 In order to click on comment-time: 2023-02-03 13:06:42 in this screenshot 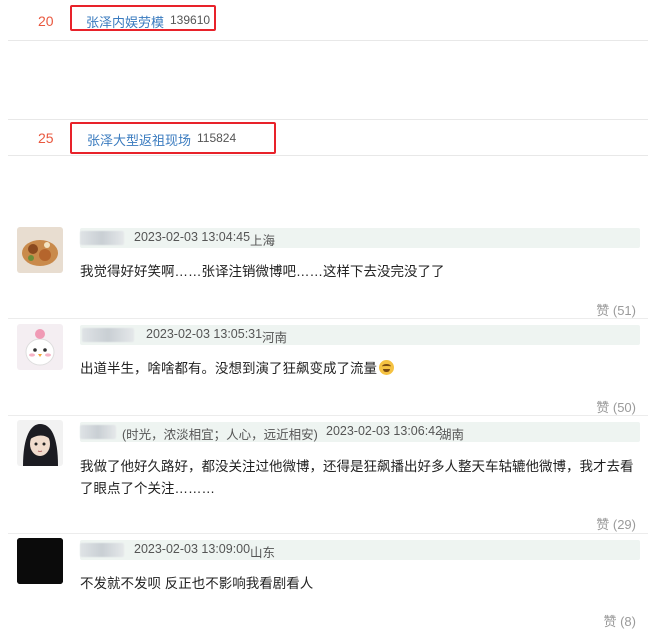, I will do `click(384, 431)`.